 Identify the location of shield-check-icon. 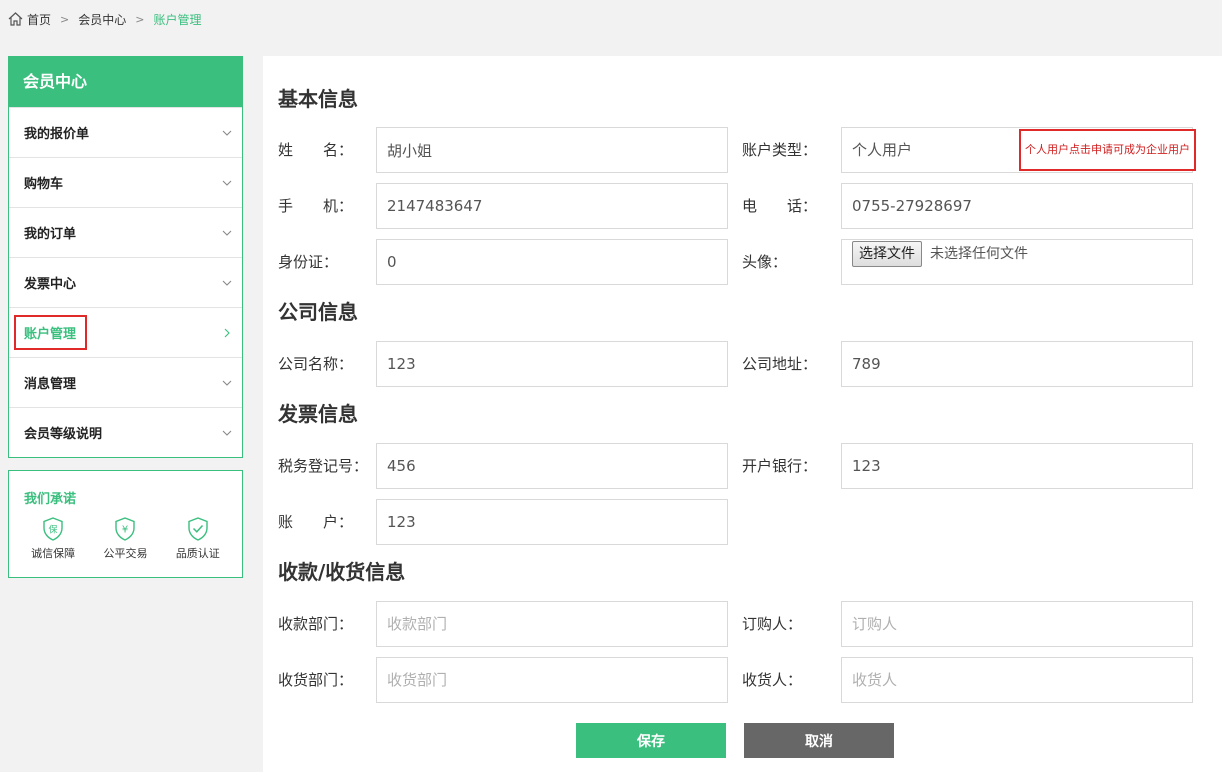
(198, 529).